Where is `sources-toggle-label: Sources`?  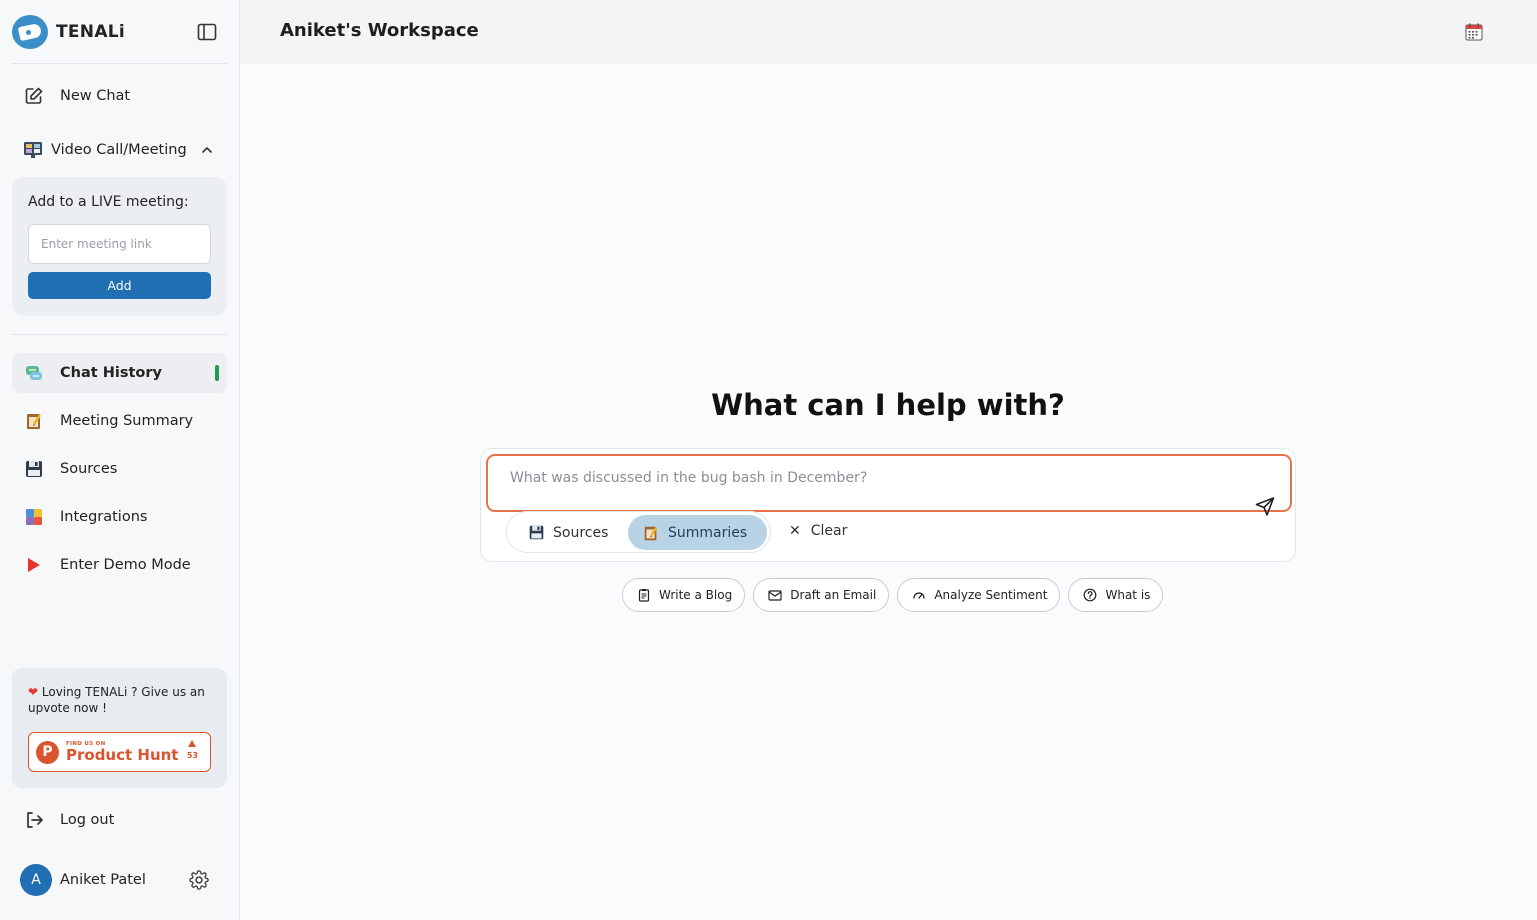 sources-toggle-label: Sources is located at coordinates (581, 532).